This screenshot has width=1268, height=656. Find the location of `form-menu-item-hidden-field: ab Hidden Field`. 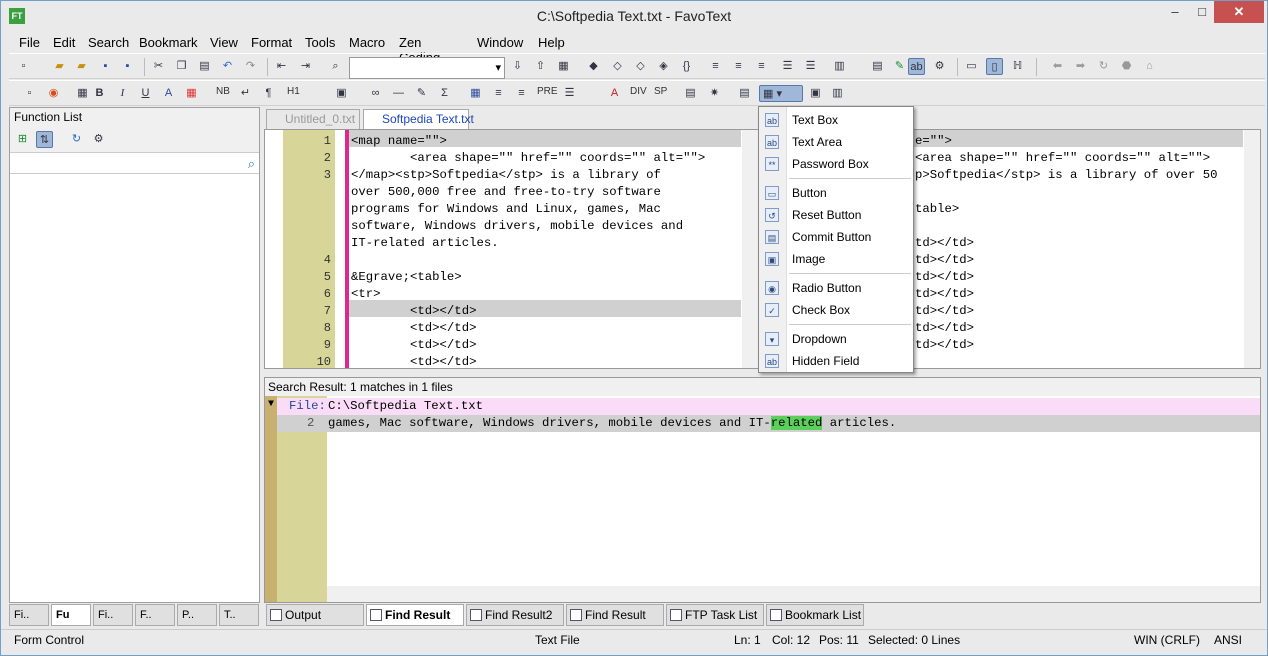

form-menu-item-hidden-field: ab Hidden Field is located at coordinates (836, 361).